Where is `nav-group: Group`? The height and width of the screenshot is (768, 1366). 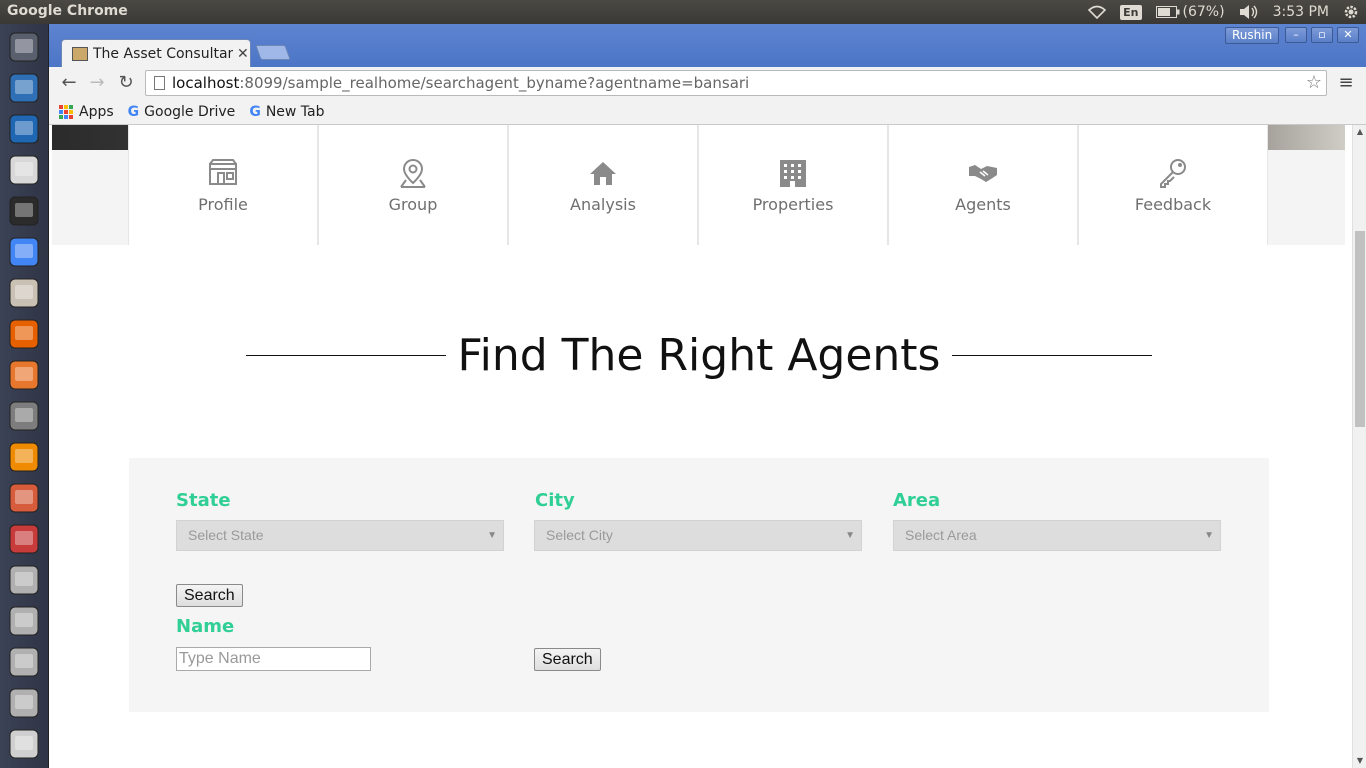 nav-group: Group is located at coordinates (413, 185).